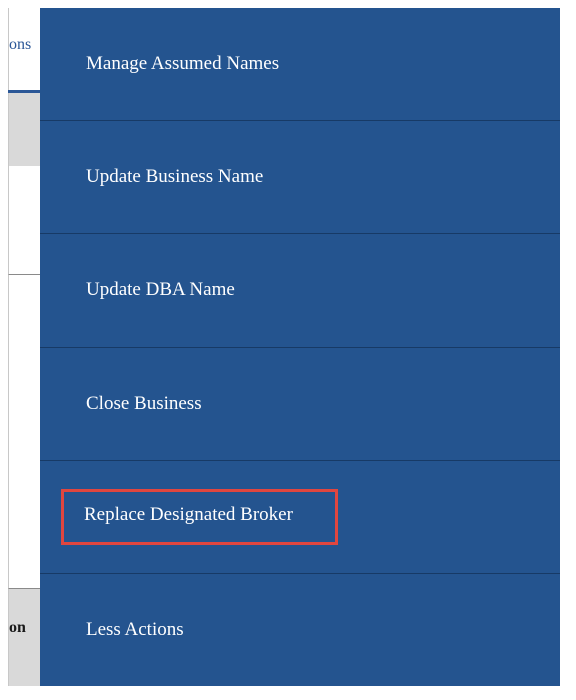 This screenshot has height=700, width=576. I want to click on menu-item-label: Close Business, so click(144, 403).